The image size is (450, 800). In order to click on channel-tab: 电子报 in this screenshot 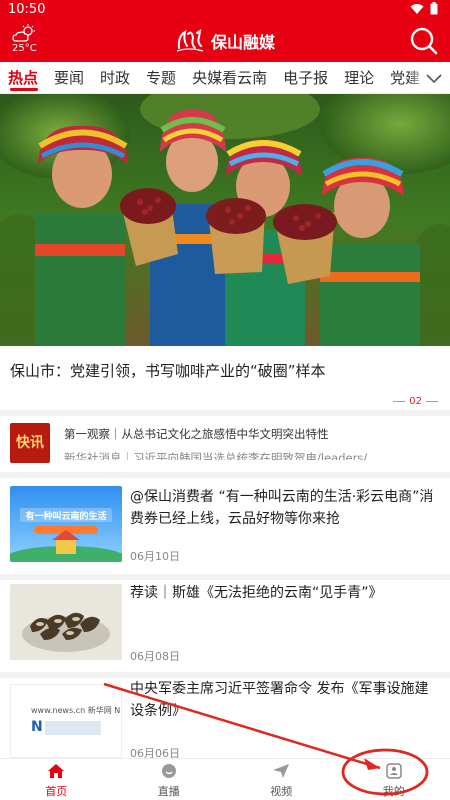, I will do `click(305, 77)`.